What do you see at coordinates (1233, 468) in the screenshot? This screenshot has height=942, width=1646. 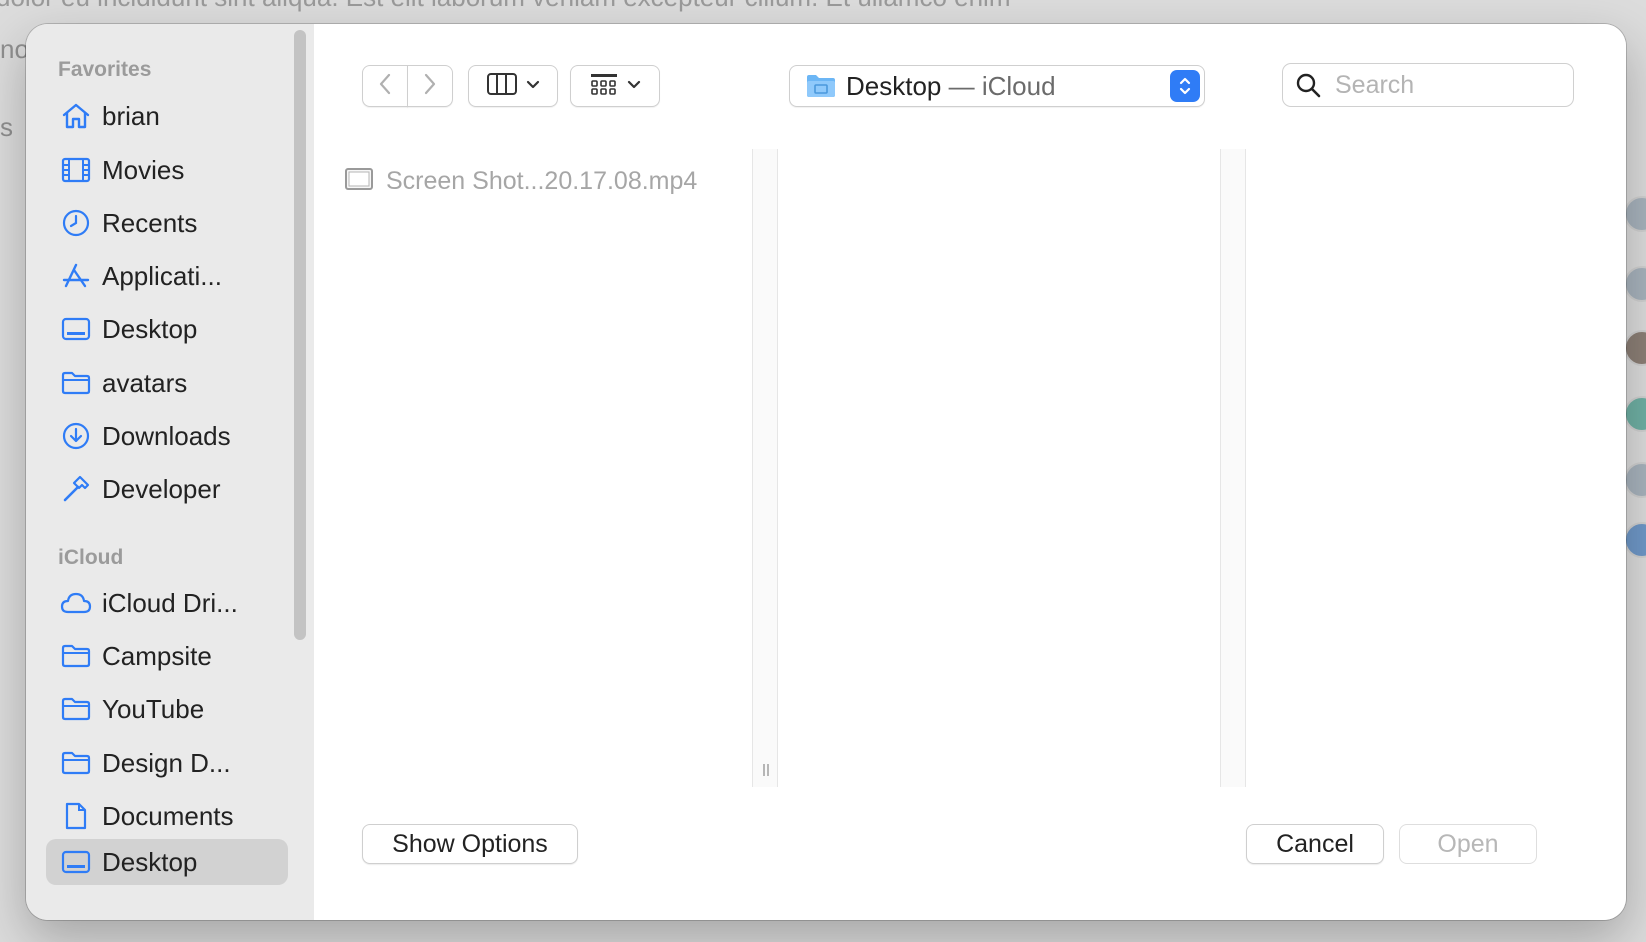 I see `column-divider` at bounding box center [1233, 468].